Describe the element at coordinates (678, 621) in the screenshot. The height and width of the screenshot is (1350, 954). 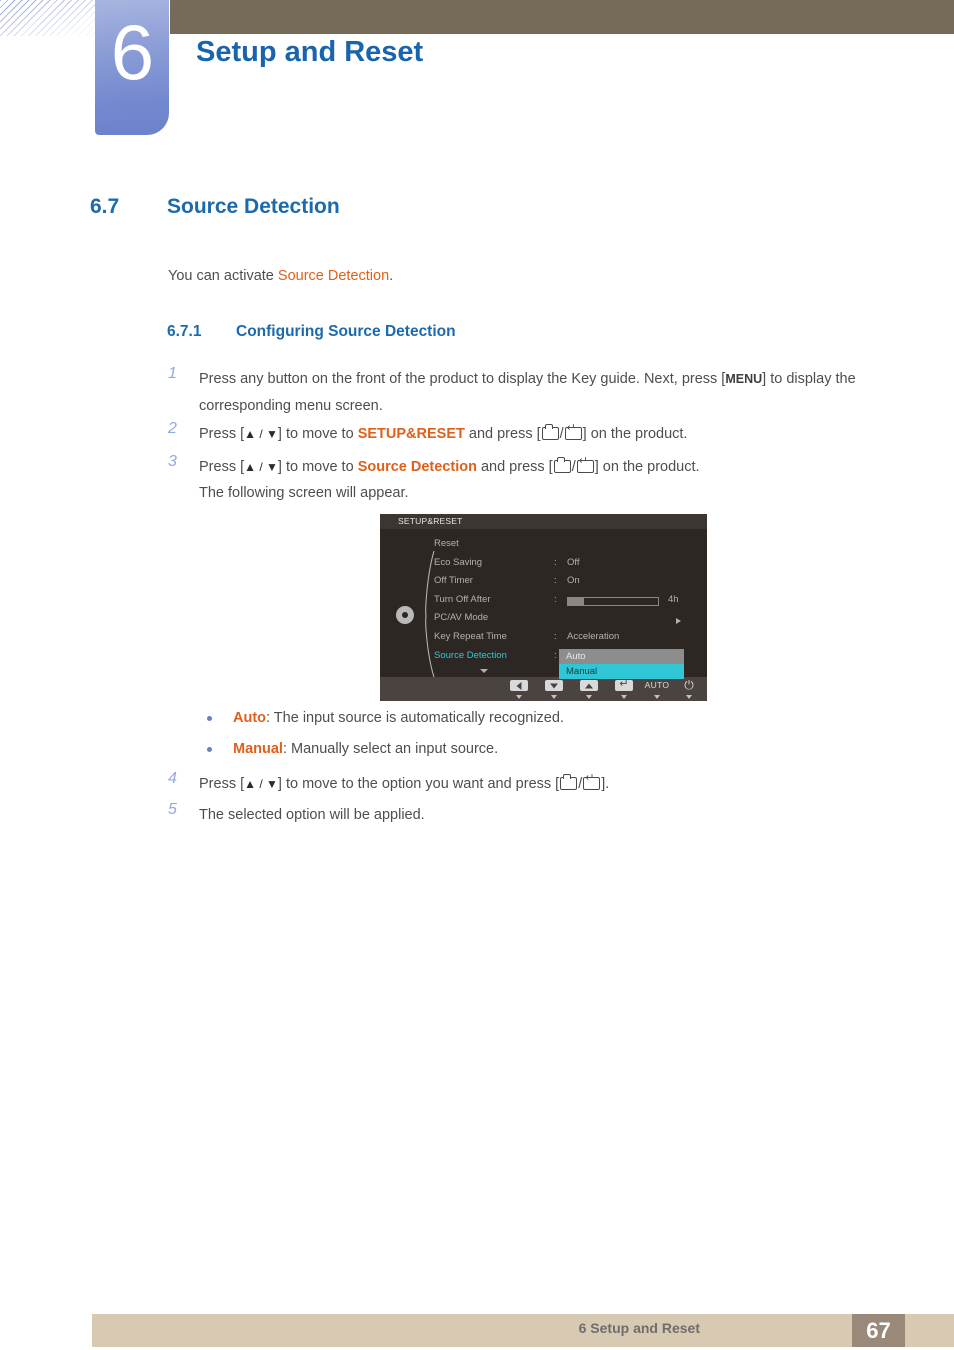
I see `chevron-right-icon` at that location.